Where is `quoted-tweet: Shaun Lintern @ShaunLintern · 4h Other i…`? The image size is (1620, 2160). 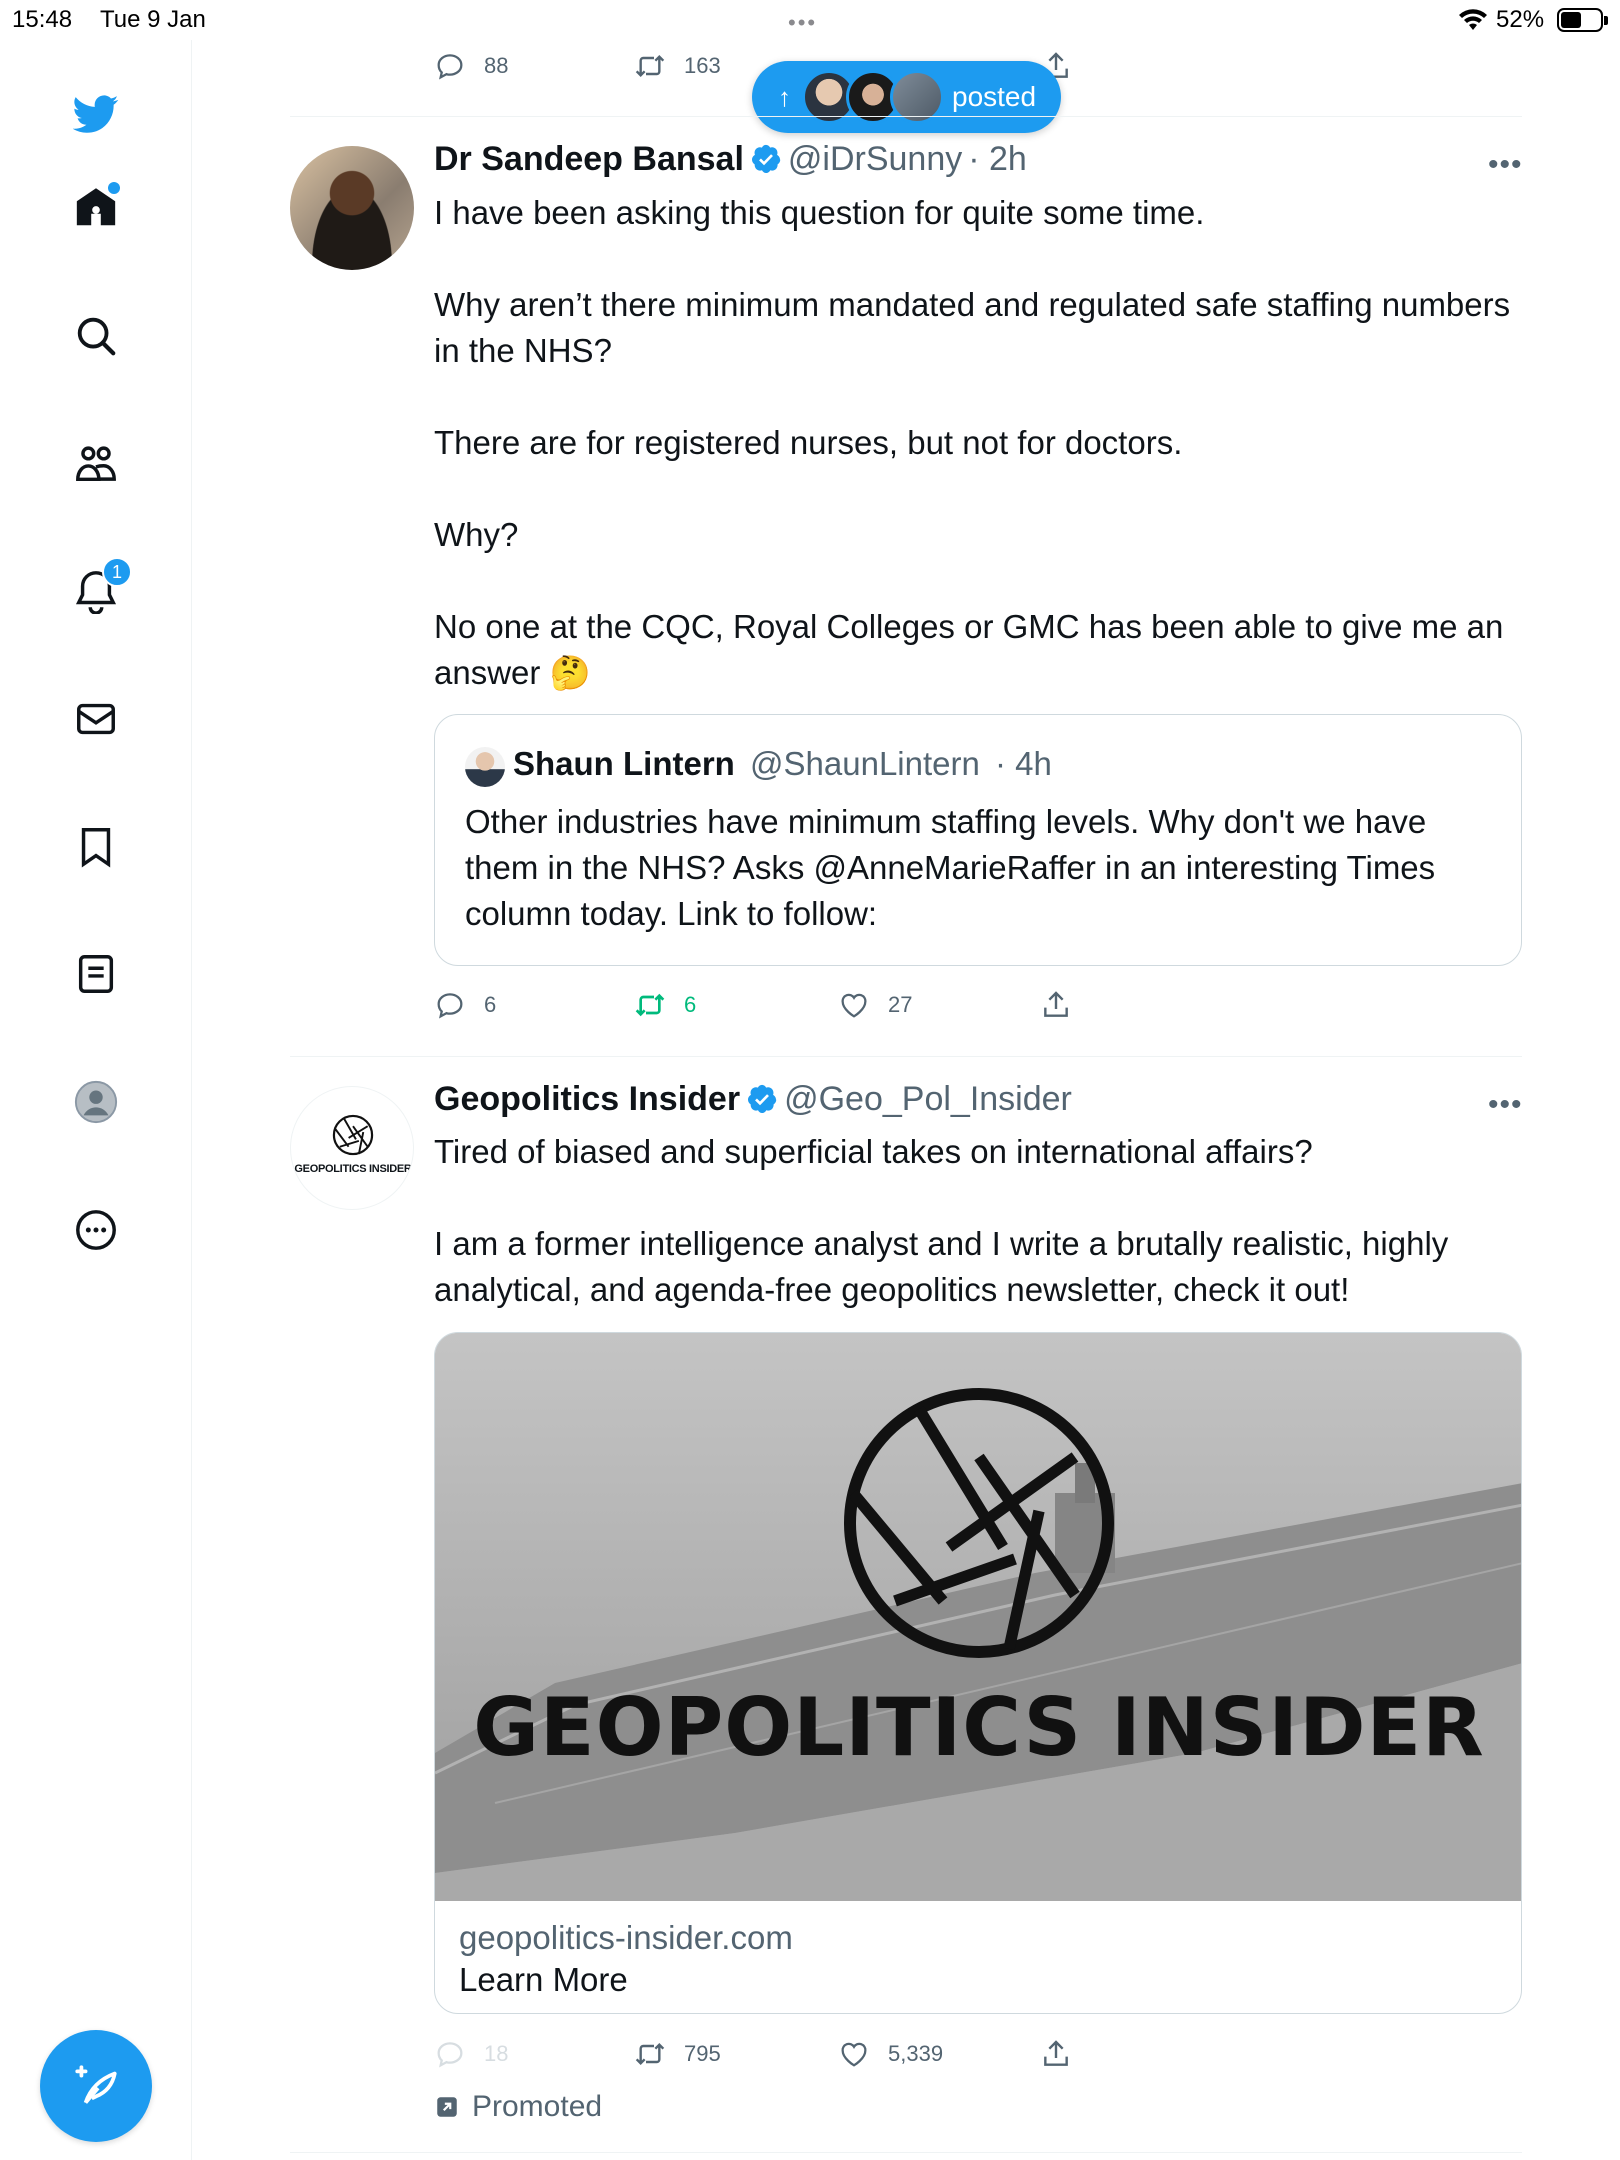 quoted-tweet: Shaun Lintern @ShaunLintern · 4h Other i… is located at coordinates (978, 840).